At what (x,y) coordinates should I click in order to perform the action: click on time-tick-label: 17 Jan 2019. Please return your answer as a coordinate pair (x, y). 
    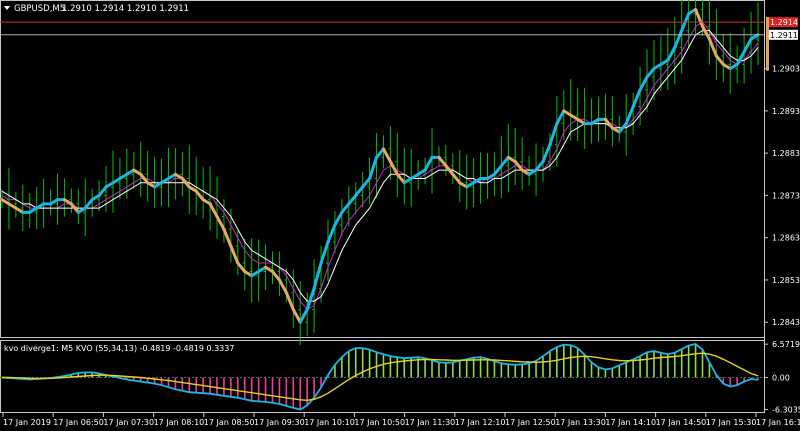
    Looking at the image, I should click on (27, 422).